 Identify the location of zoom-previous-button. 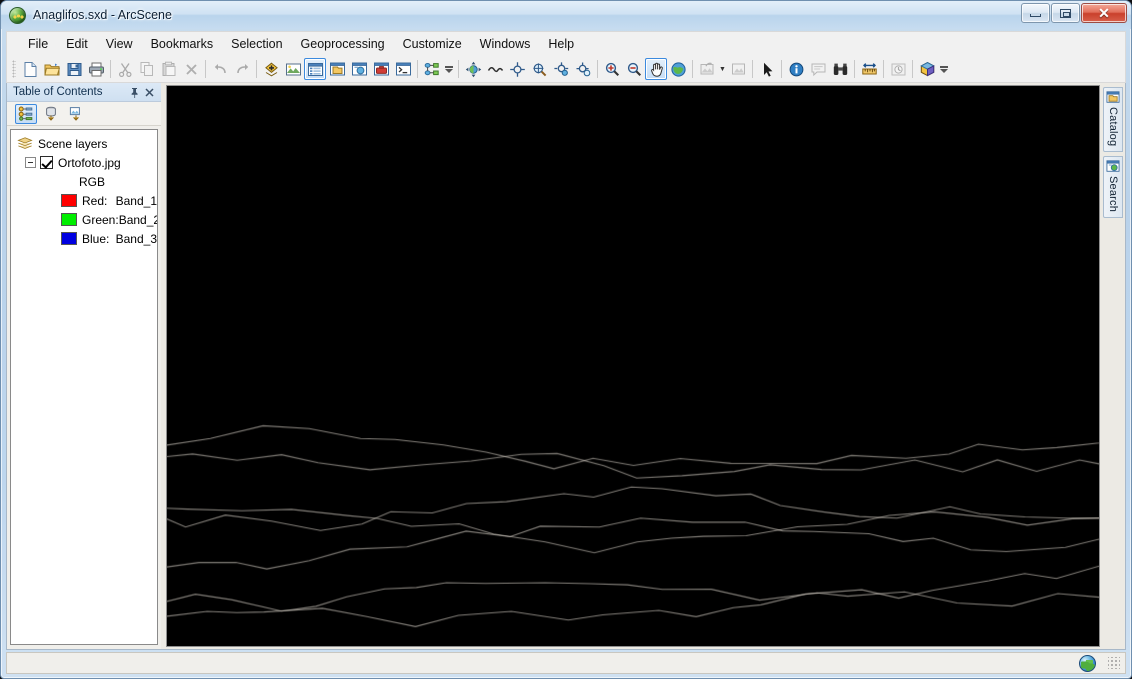
(707, 69).